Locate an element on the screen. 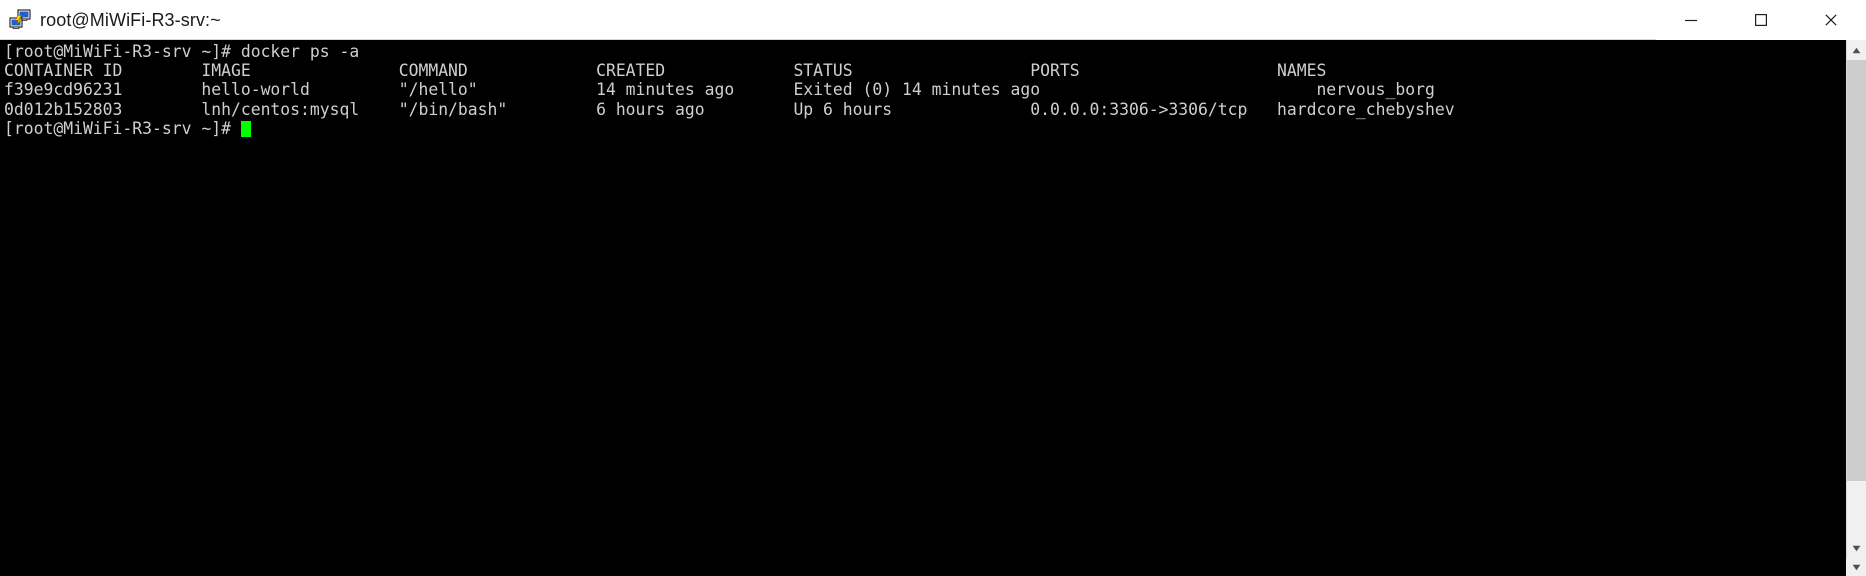 Image resolution: width=1866 pixels, height=576 pixels. scrollbar-track is located at coordinates (1856, 299).